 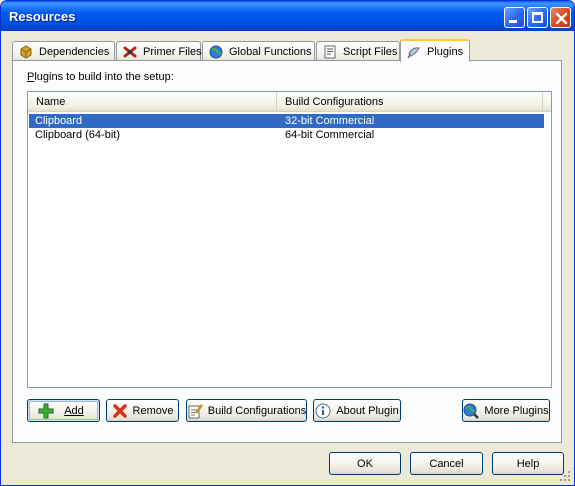 What do you see at coordinates (410, 102) in the screenshot?
I see `column-header-build-configurations: Build Configurations` at bounding box center [410, 102].